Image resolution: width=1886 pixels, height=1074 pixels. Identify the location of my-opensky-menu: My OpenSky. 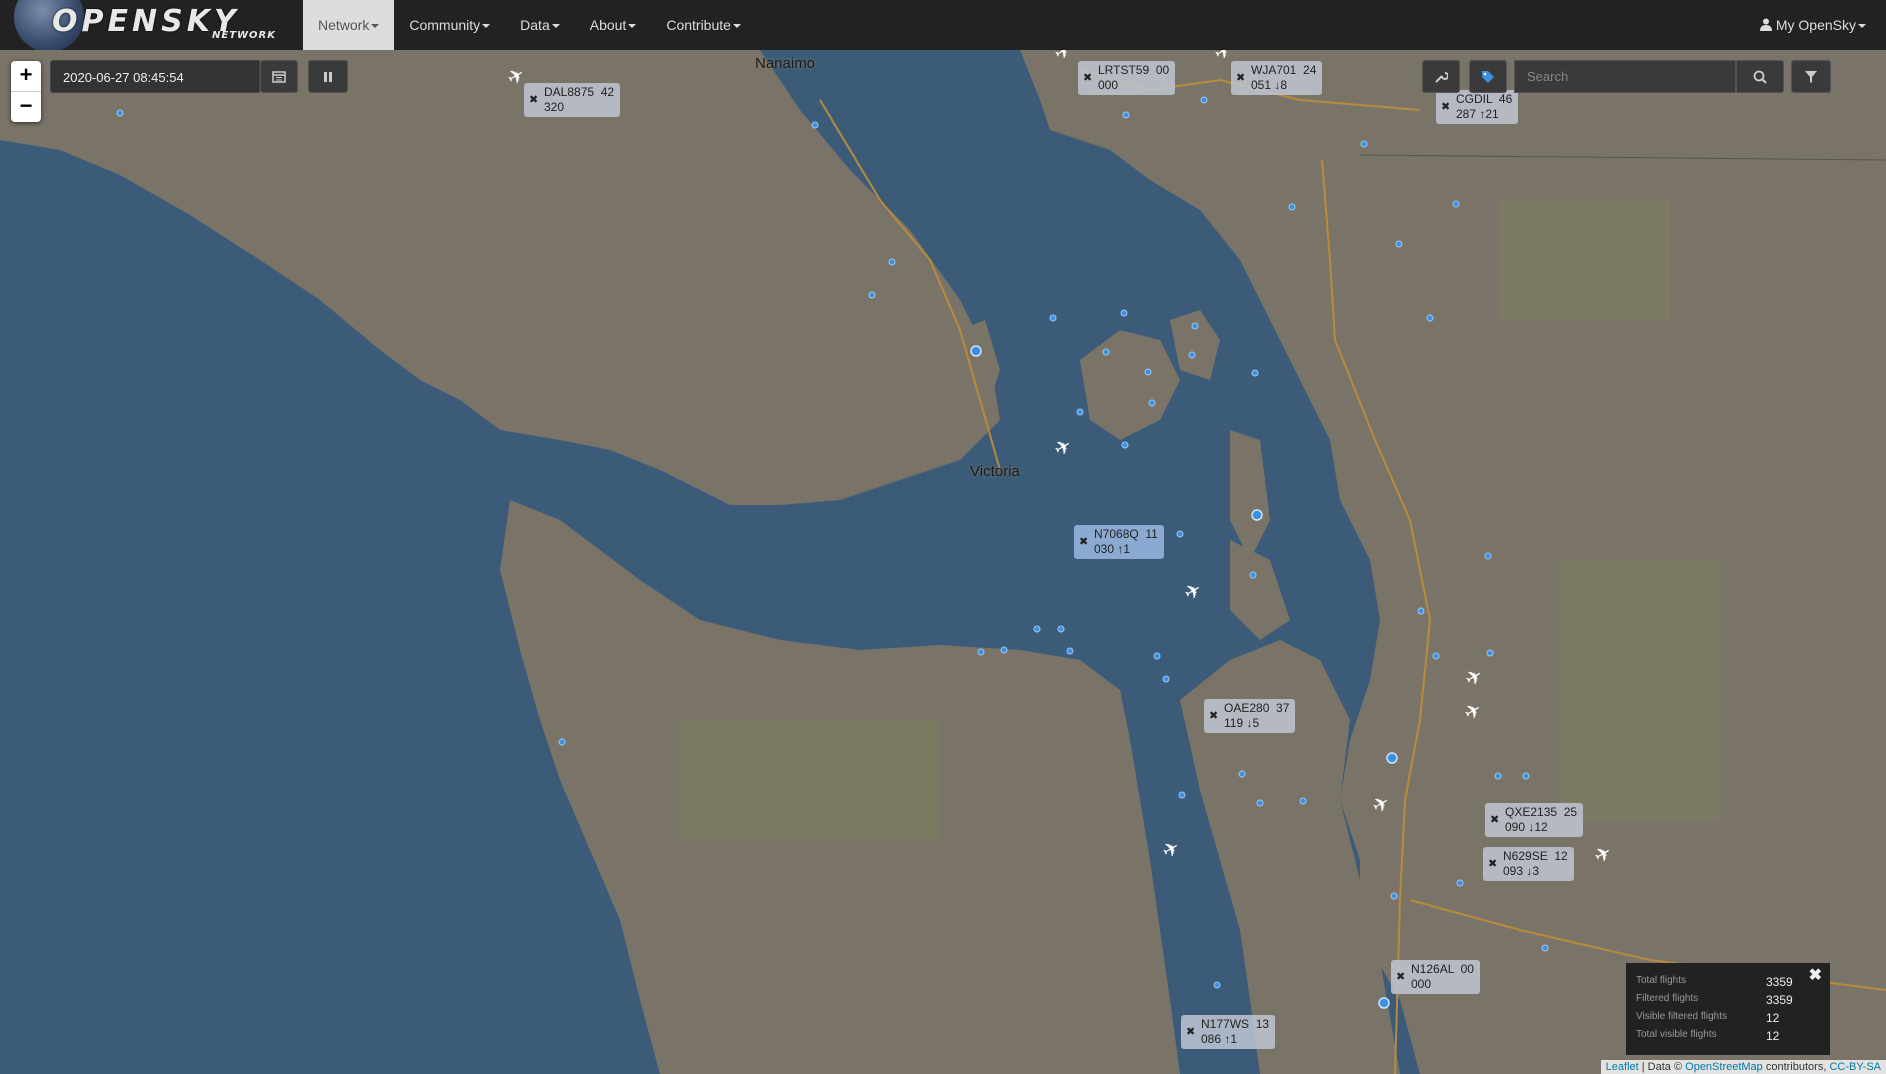
(1812, 25).